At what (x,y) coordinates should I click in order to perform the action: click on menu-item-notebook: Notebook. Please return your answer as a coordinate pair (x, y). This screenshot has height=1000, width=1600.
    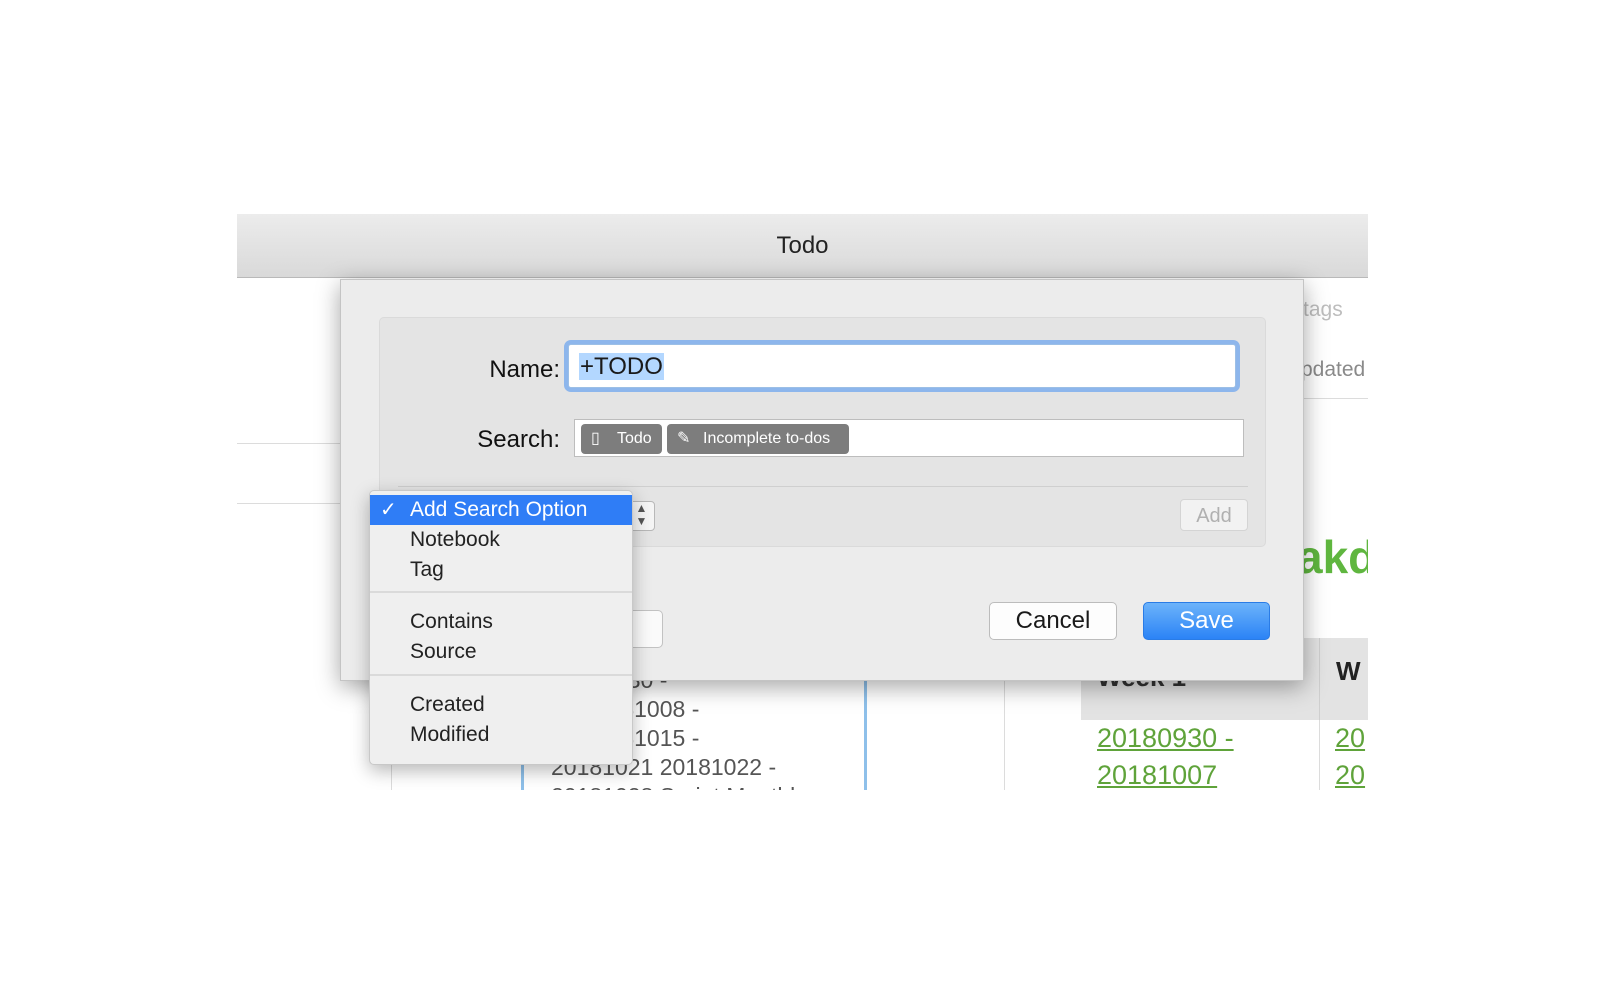
    Looking at the image, I should click on (501, 540).